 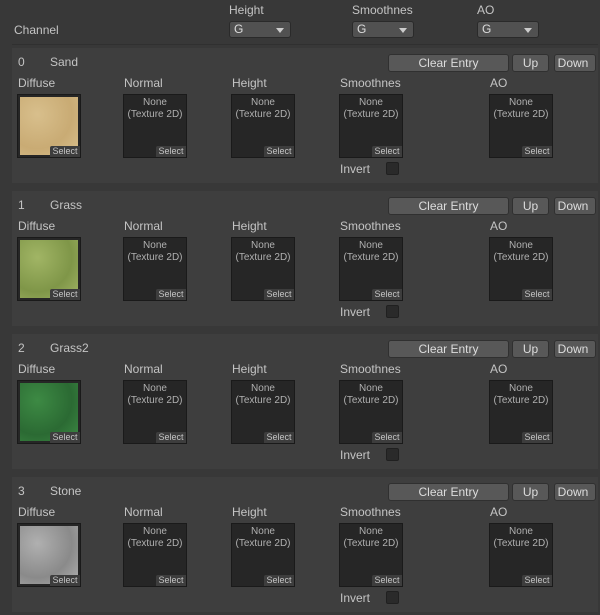 What do you see at coordinates (305, 44) in the screenshot?
I see `divider` at bounding box center [305, 44].